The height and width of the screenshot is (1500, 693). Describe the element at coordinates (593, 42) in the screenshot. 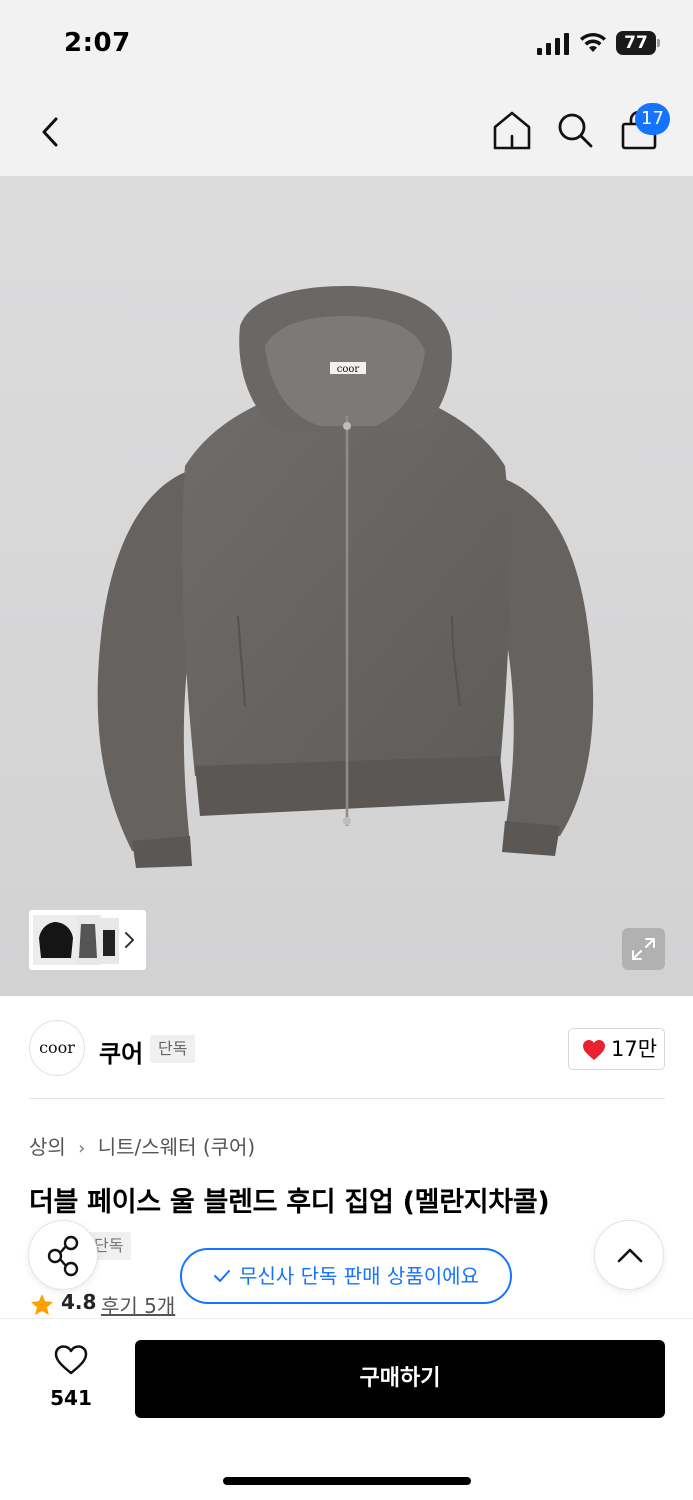

I see `wifi-icon` at that location.